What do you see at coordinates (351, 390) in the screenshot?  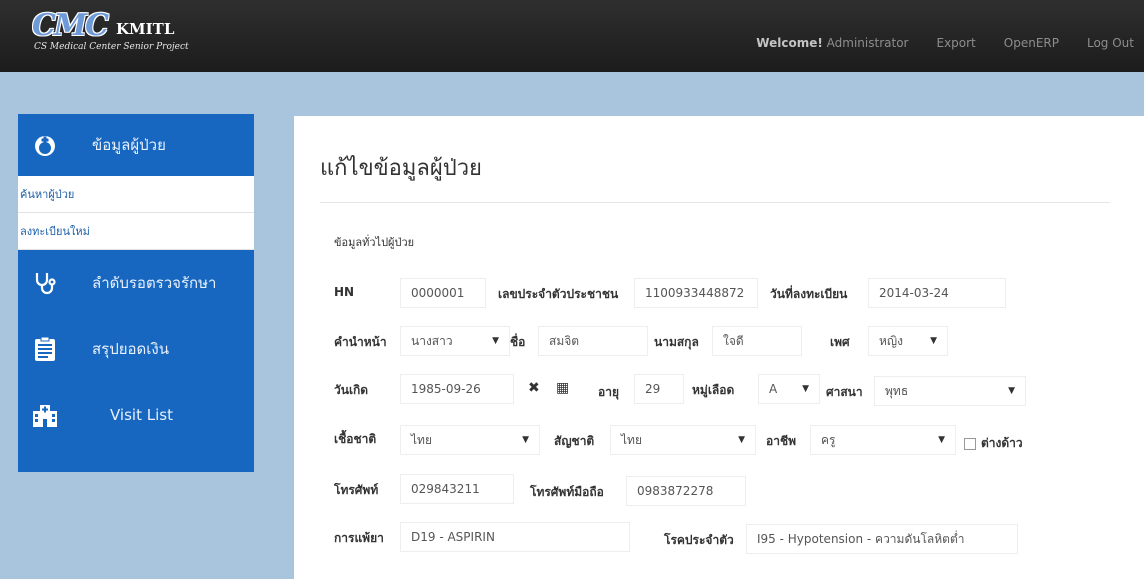 I see `birthdate-label: วันเกิด` at bounding box center [351, 390].